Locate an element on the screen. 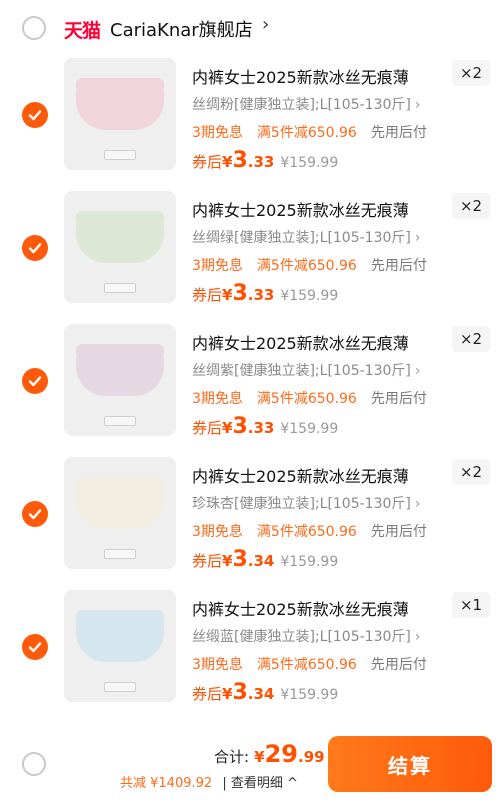 The width and height of the screenshot is (504, 800). product-spec-text: 丝缎蓝[健康独立装];L[105-130斤] is located at coordinates (301, 637).